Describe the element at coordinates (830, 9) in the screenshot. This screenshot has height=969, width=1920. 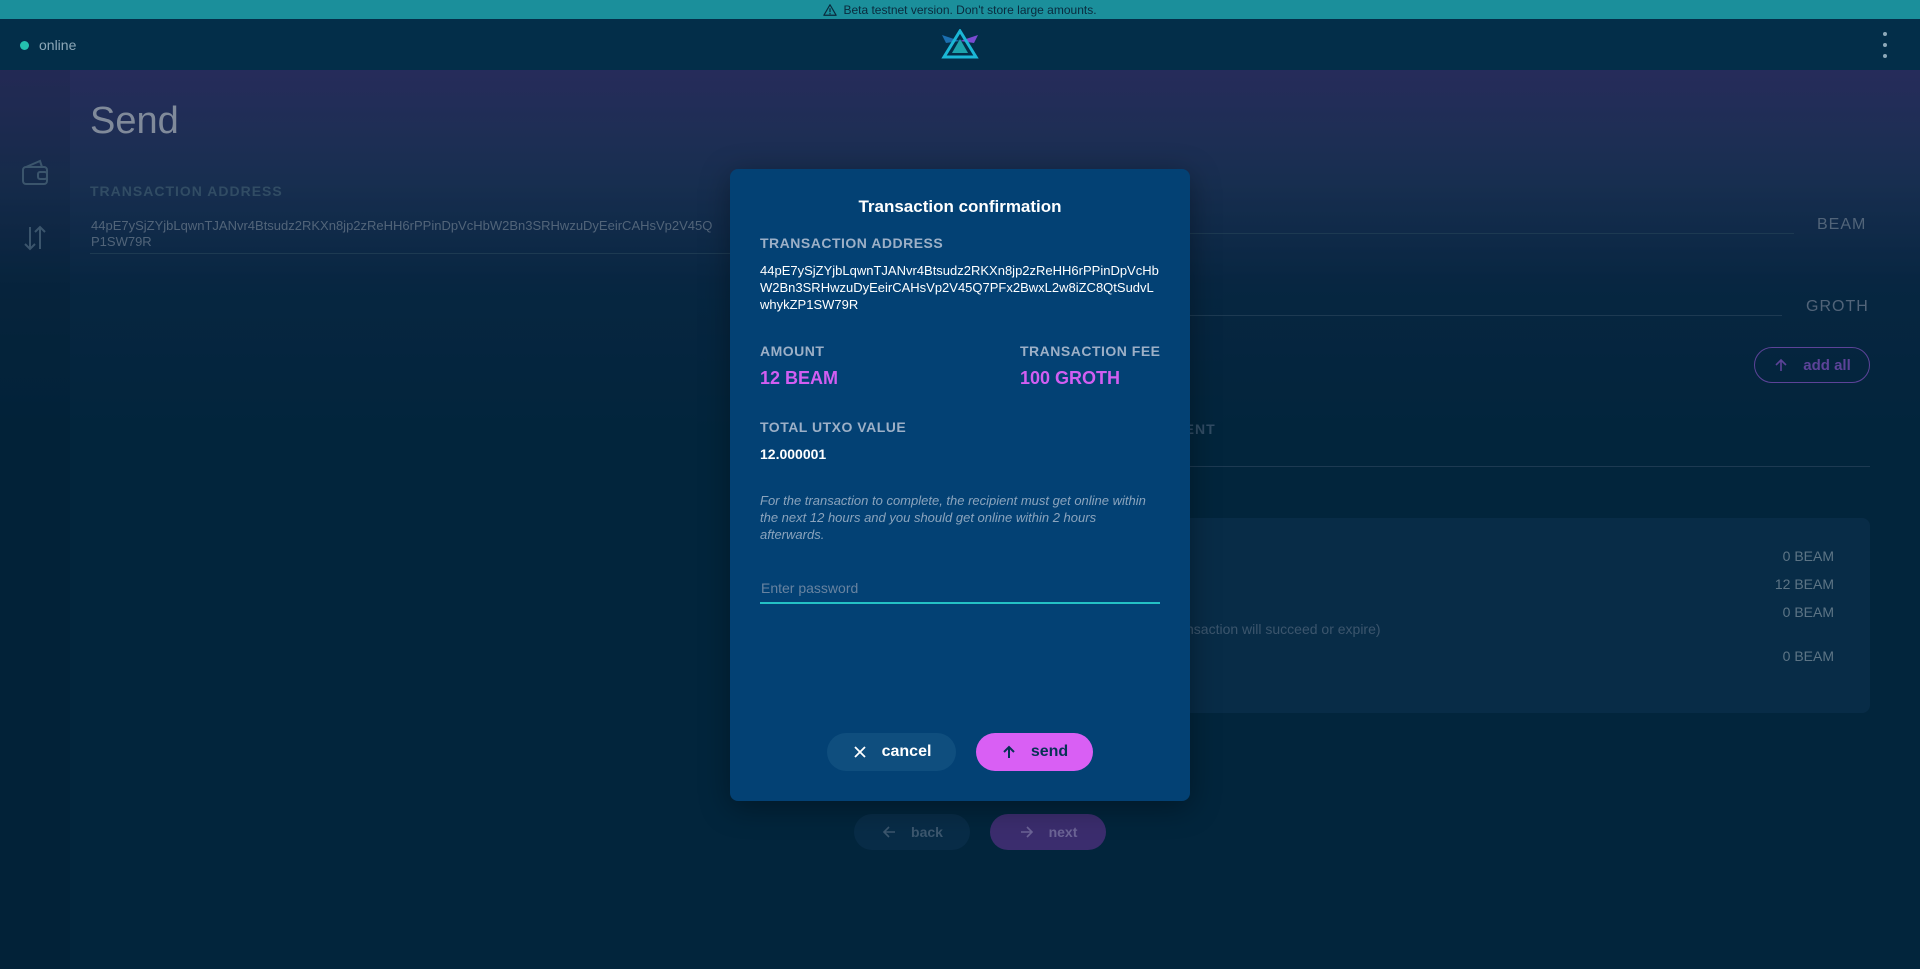
I see `warning-icon` at that location.